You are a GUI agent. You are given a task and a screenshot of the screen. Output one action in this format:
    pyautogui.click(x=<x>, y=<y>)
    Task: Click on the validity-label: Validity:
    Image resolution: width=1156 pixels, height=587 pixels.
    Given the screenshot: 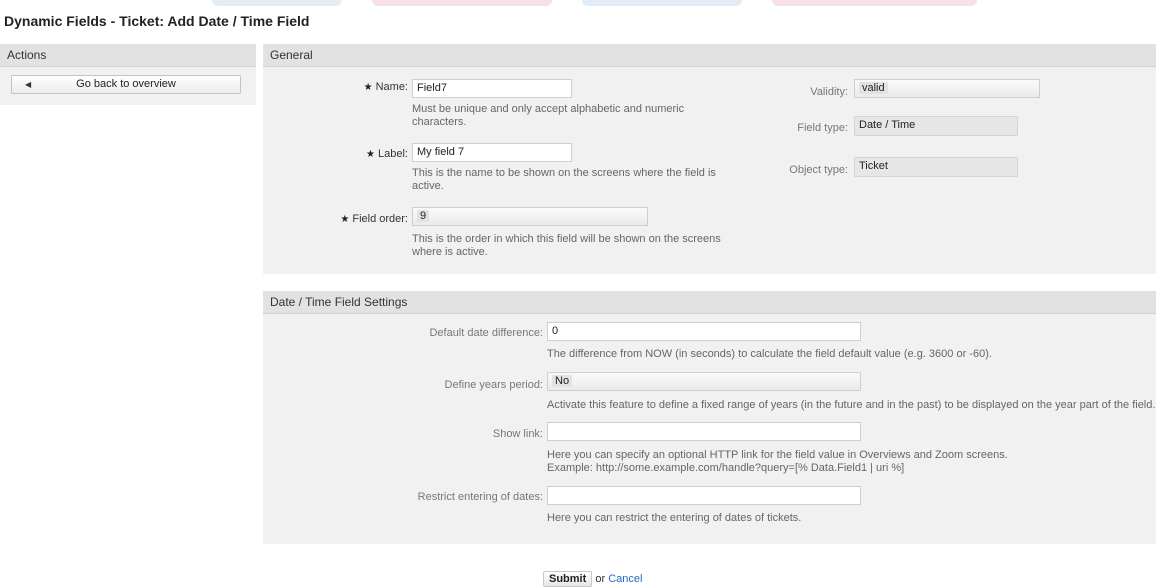 What is the action you would take?
    pyautogui.click(x=829, y=92)
    